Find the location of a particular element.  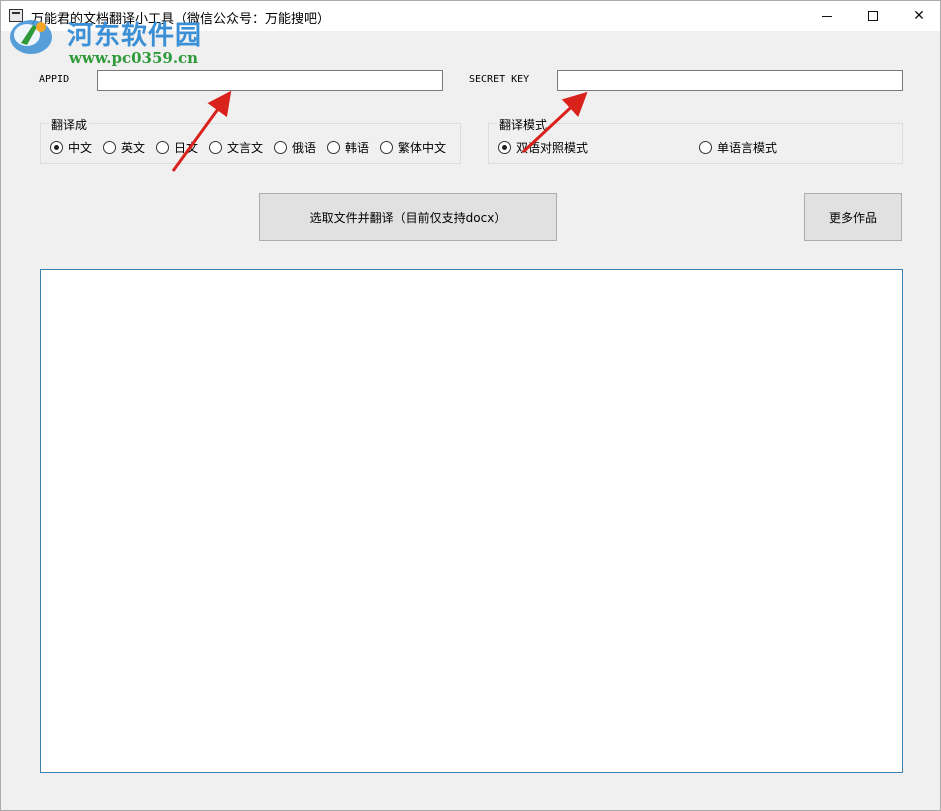

title-bar: 万能君的文档翻译小工具（微信公众号：万能搜吧） ✕ is located at coordinates (470, 16).